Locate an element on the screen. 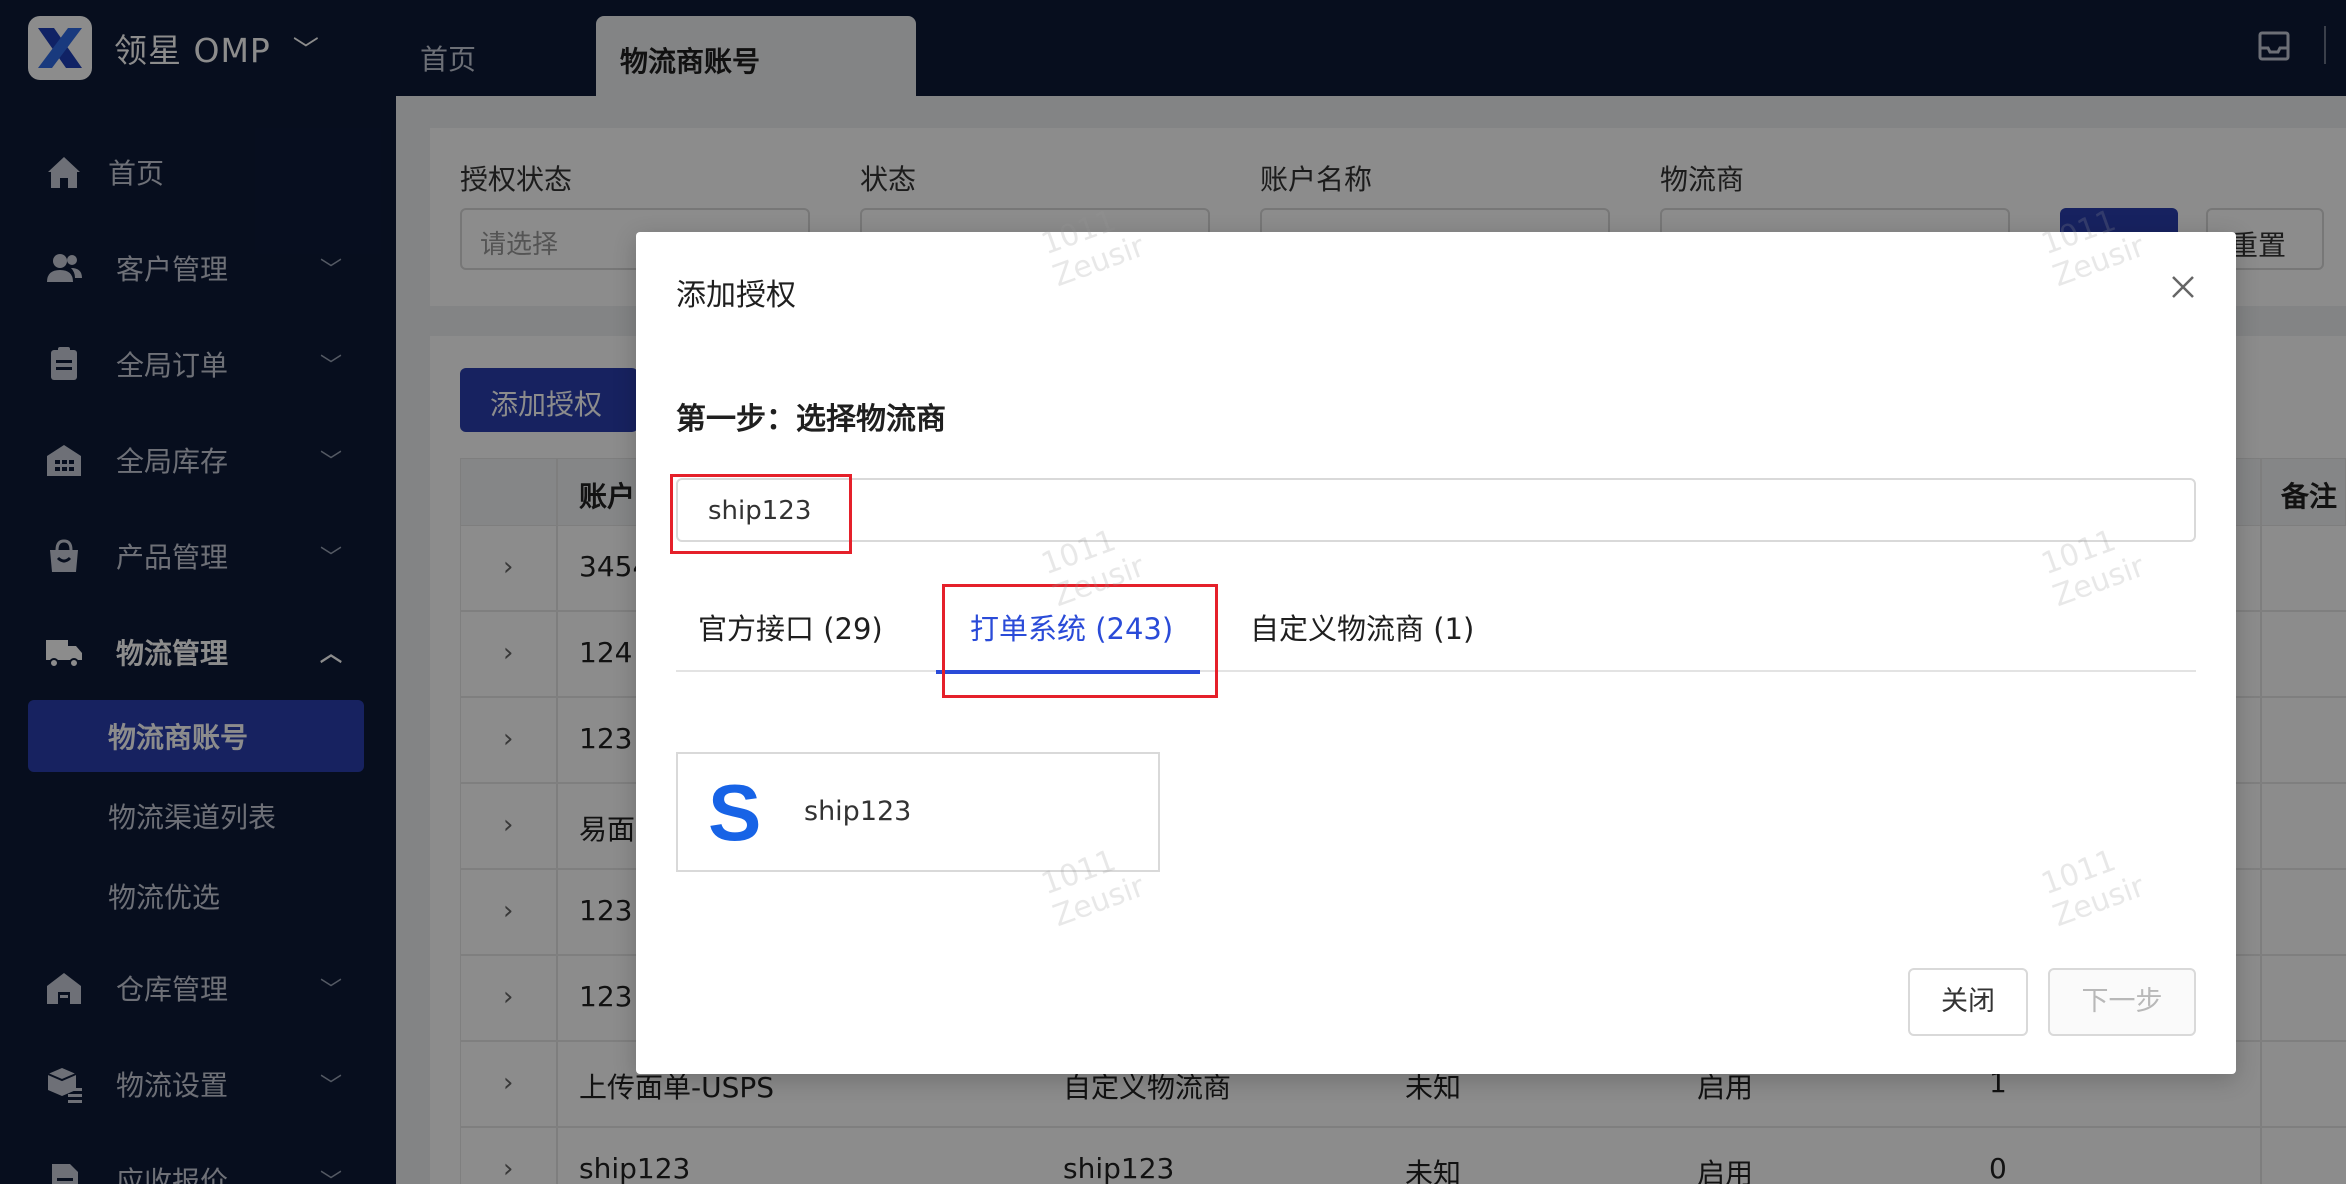 The width and height of the screenshot is (2346, 1184). close-button: 关闭 is located at coordinates (1968, 1002).